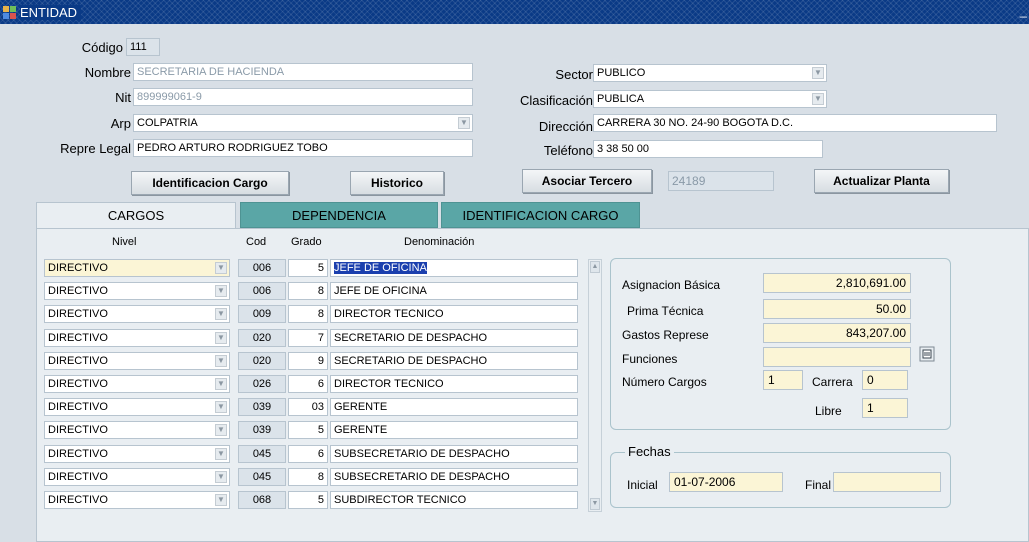  What do you see at coordinates (837, 283) in the screenshot?
I see `asignacion-field: 2,810,691.00` at bounding box center [837, 283].